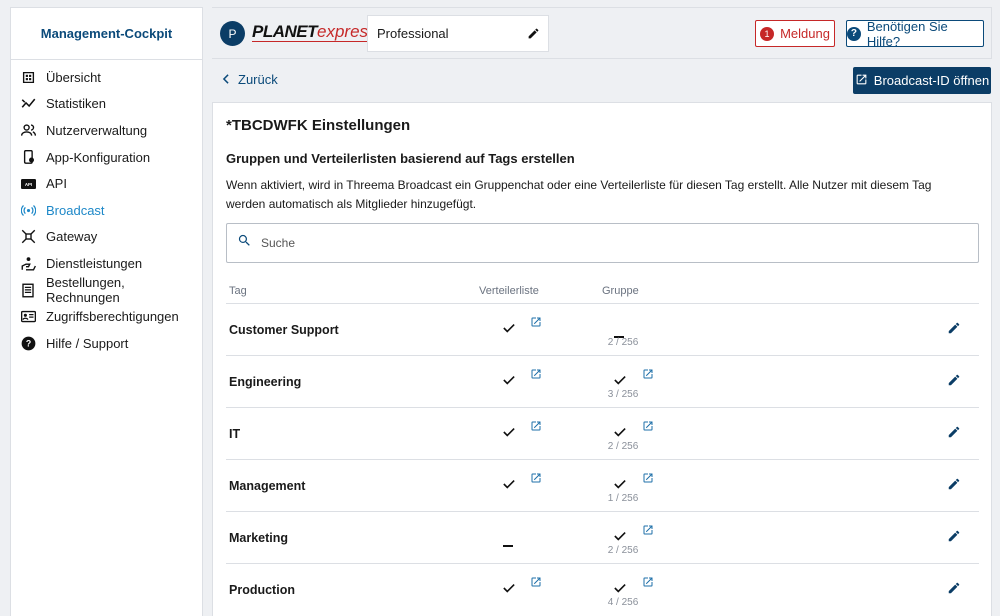  What do you see at coordinates (602, 589) in the screenshot?
I see `table-row: Production 4 / 256` at bounding box center [602, 589].